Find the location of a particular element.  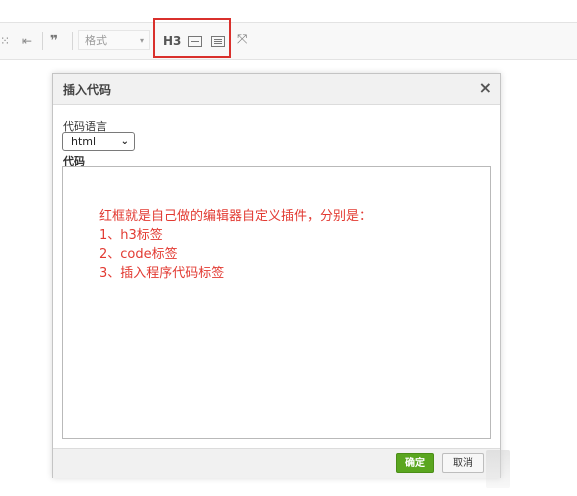

custom-plugins-highlight is located at coordinates (192, 38).